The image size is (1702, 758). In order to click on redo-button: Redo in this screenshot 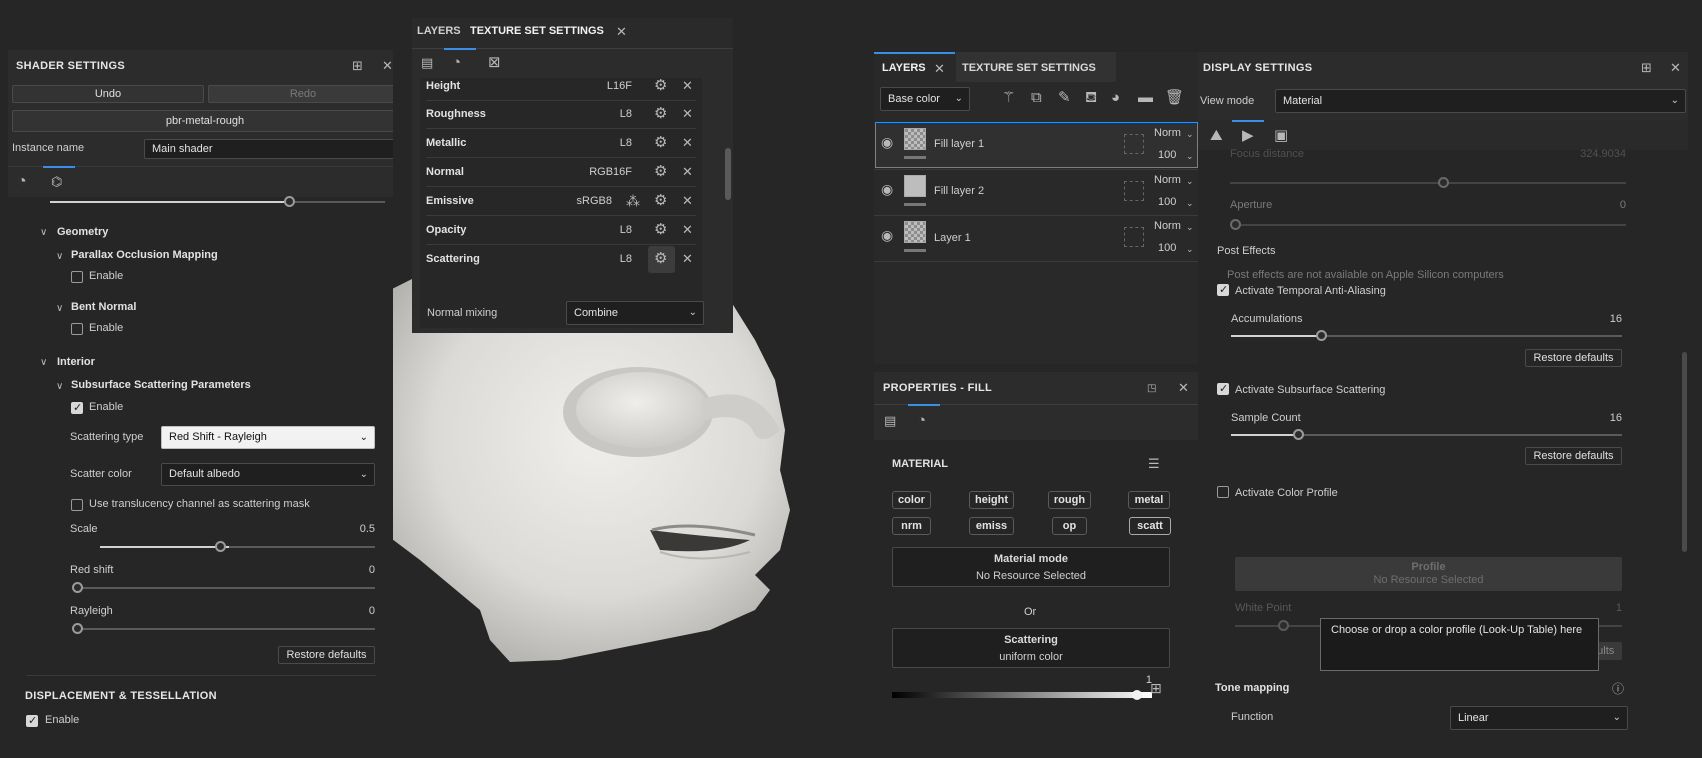, I will do `click(300, 94)`.